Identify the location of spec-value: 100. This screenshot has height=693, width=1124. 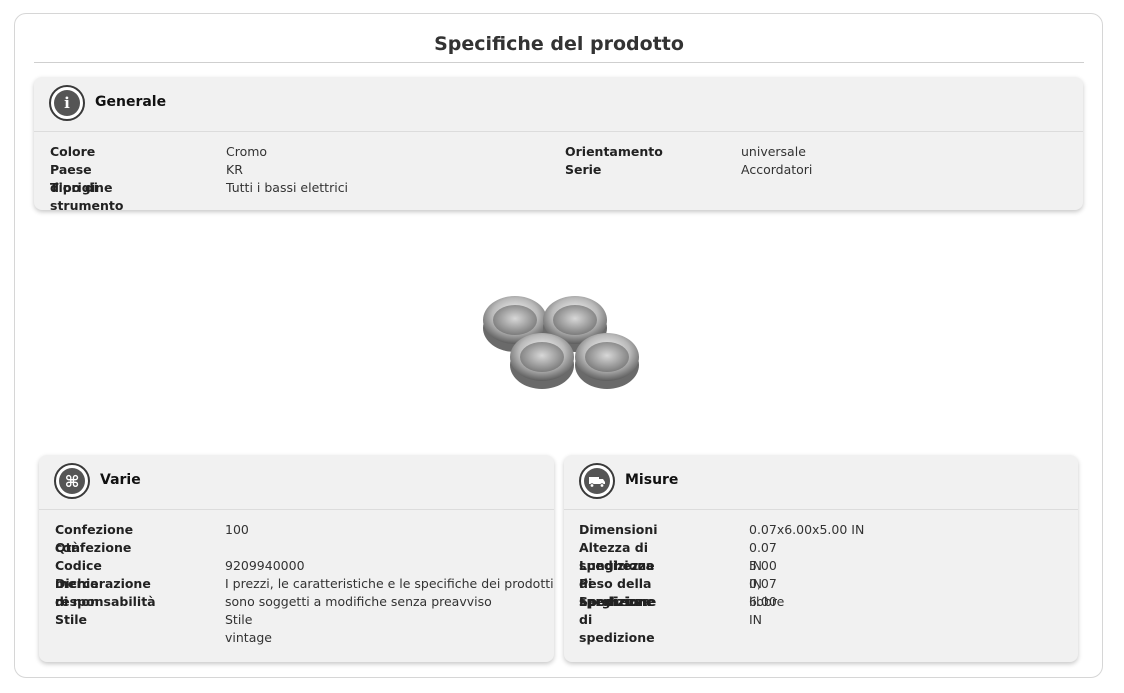
(237, 529).